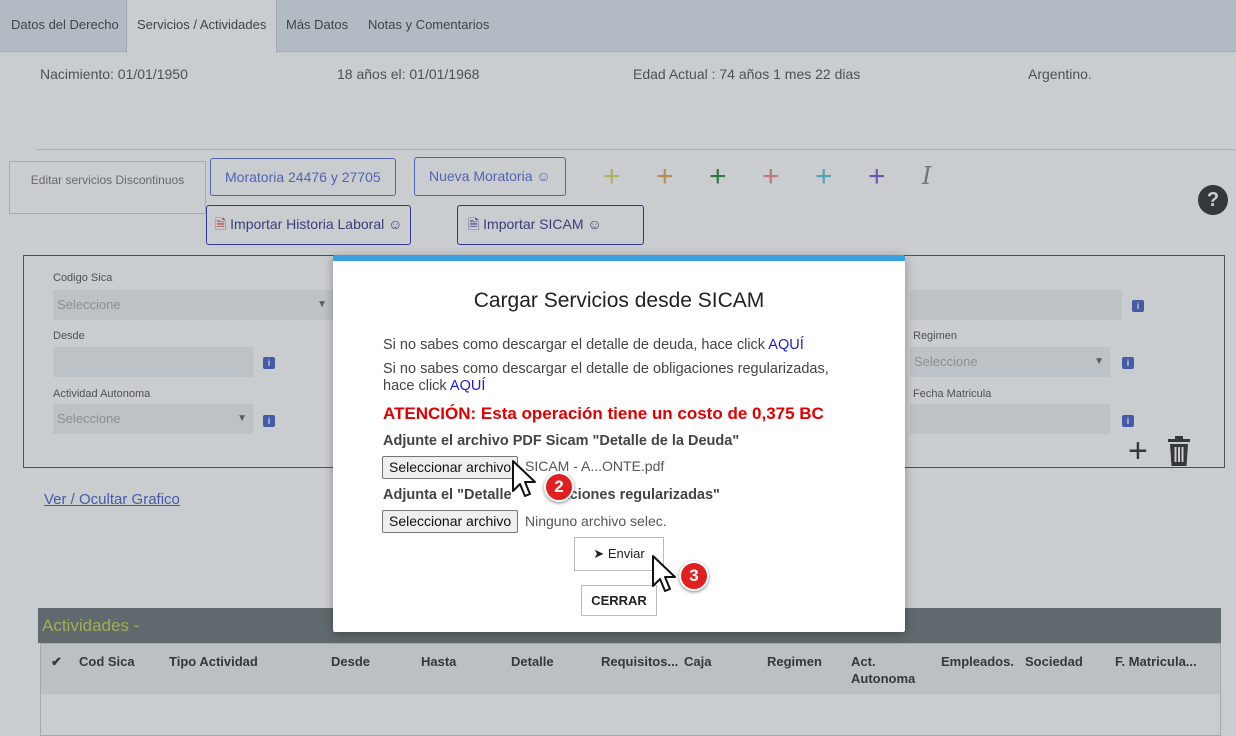 The image size is (1236, 736). I want to click on debt-file-button: Seleccionar archivo, so click(450, 467).